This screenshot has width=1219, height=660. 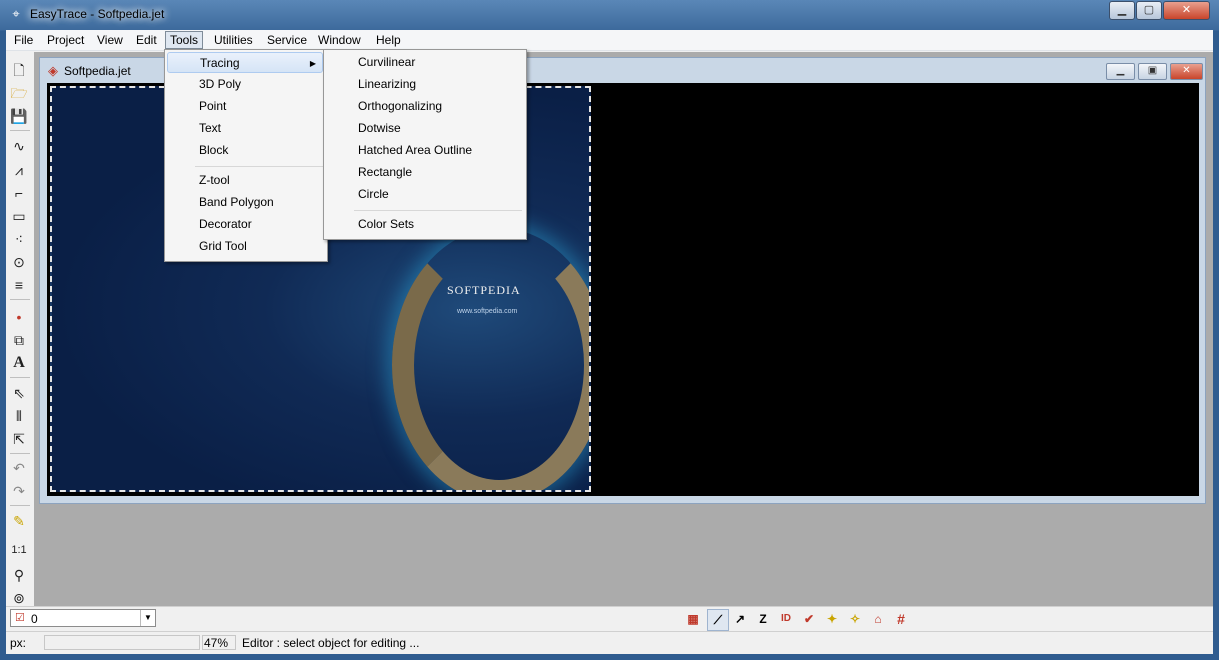 I want to click on wand-icon: ✦, so click(x=832, y=619).